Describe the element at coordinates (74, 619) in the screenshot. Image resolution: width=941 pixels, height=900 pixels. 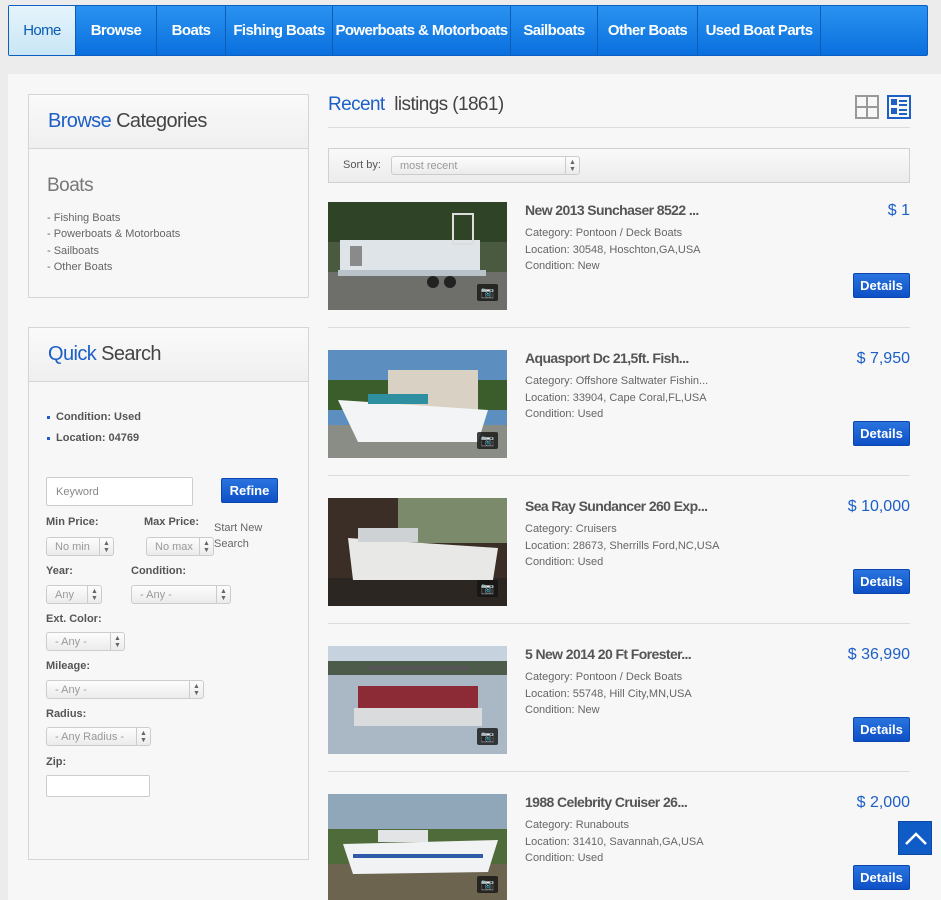
I see `ext-color-label: Ext. Color:` at that location.